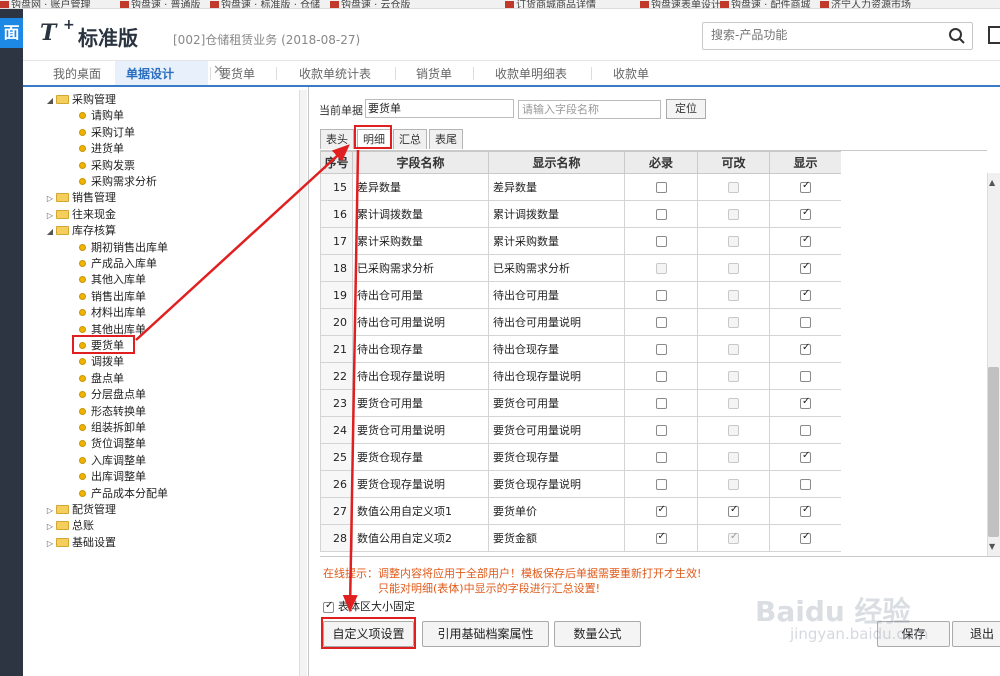  What do you see at coordinates (597, 634) in the screenshot?
I see `qty-formula-button: 数量公式` at bounding box center [597, 634].